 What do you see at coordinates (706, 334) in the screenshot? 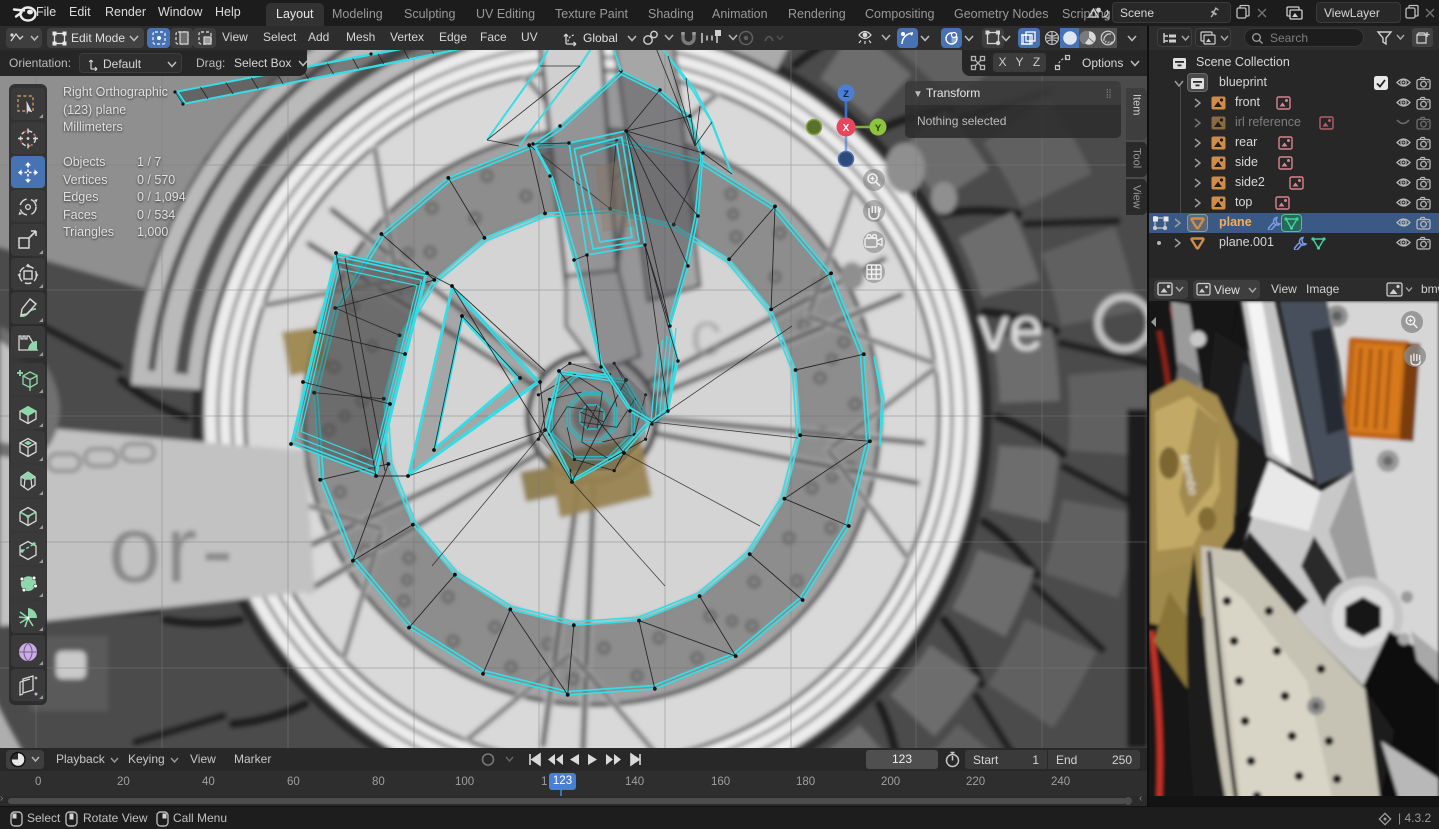
I see `svg-text: c` at bounding box center [706, 334].